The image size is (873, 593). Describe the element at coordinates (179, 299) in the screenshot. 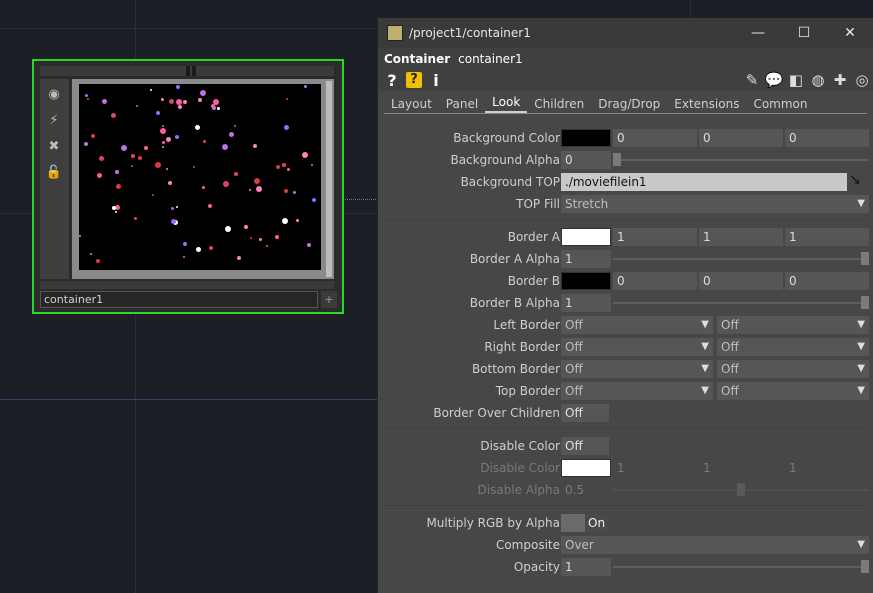

I see `node-name-field: container1` at that location.